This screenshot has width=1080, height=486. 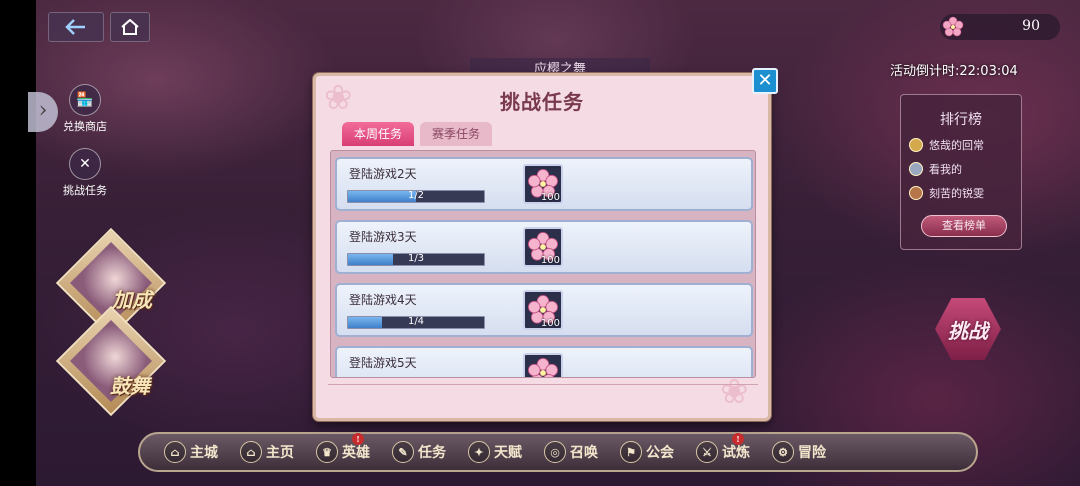 What do you see at coordinates (954, 71) in the screenshot?
I see `event-countdown: 活动倒计时:22:03:04` at bounding box center [954, 71].